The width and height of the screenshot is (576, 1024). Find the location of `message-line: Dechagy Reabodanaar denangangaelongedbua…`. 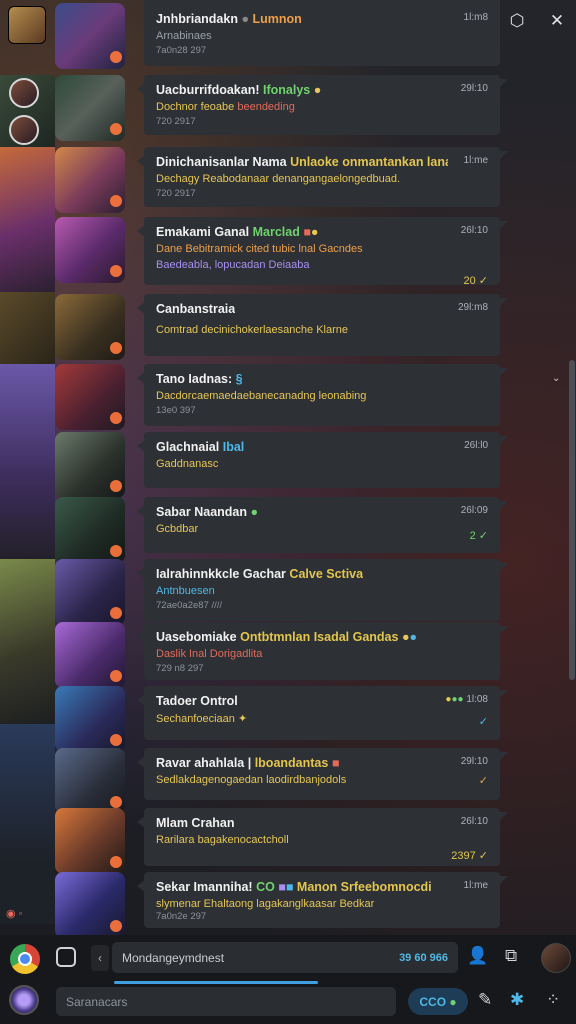

message-line: Dechagy Reabodanaar denangangaelongedbua… is located at coordinates (278, 179).